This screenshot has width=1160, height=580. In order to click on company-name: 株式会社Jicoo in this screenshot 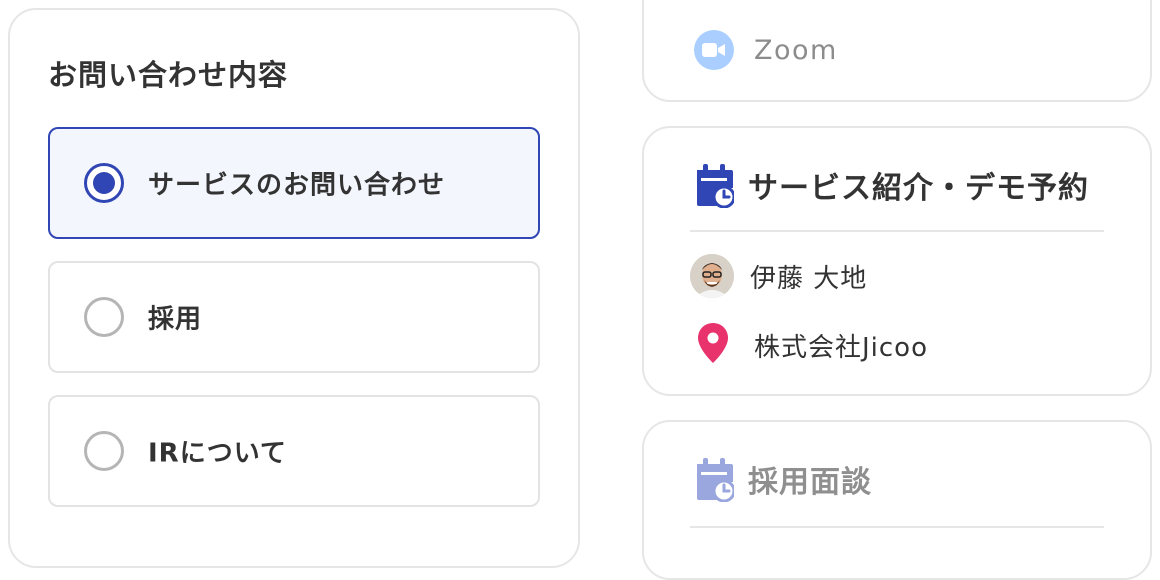, I will do `click(841, 347)`.